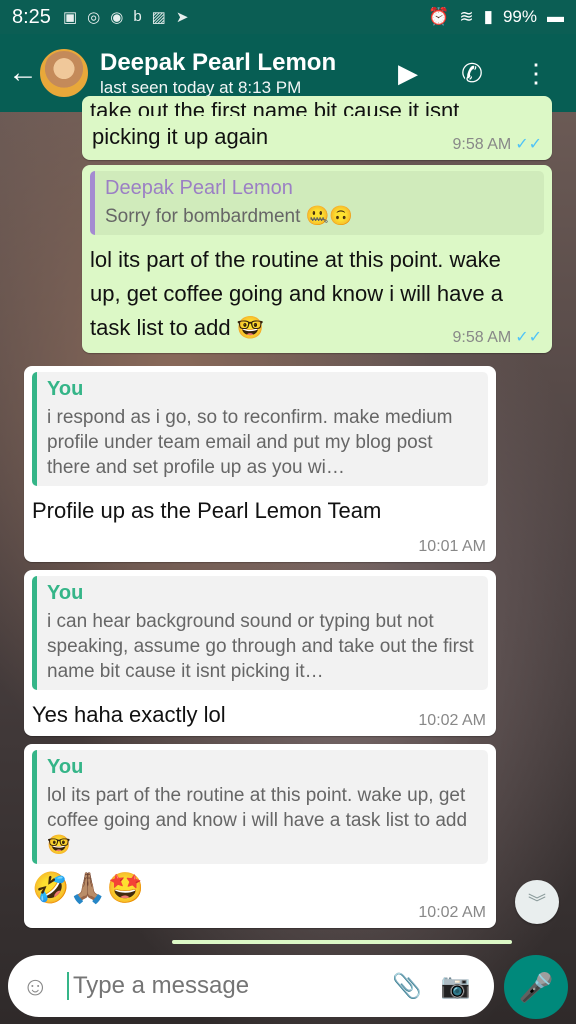 The image size is (576, 1024). I want to click on status-time: 8:25, so click(31, 16).